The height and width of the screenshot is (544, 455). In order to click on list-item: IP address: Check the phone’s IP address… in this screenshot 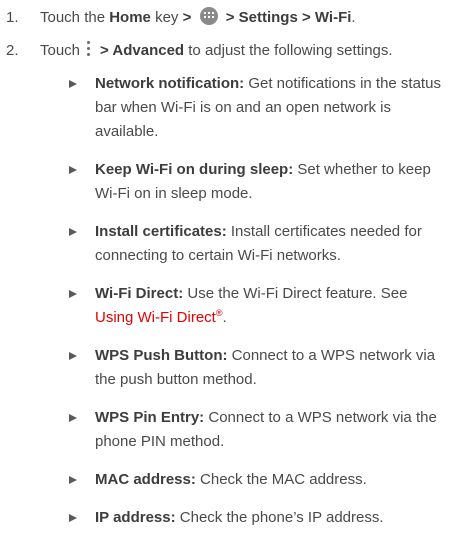, I will do `click(258, 518)`.